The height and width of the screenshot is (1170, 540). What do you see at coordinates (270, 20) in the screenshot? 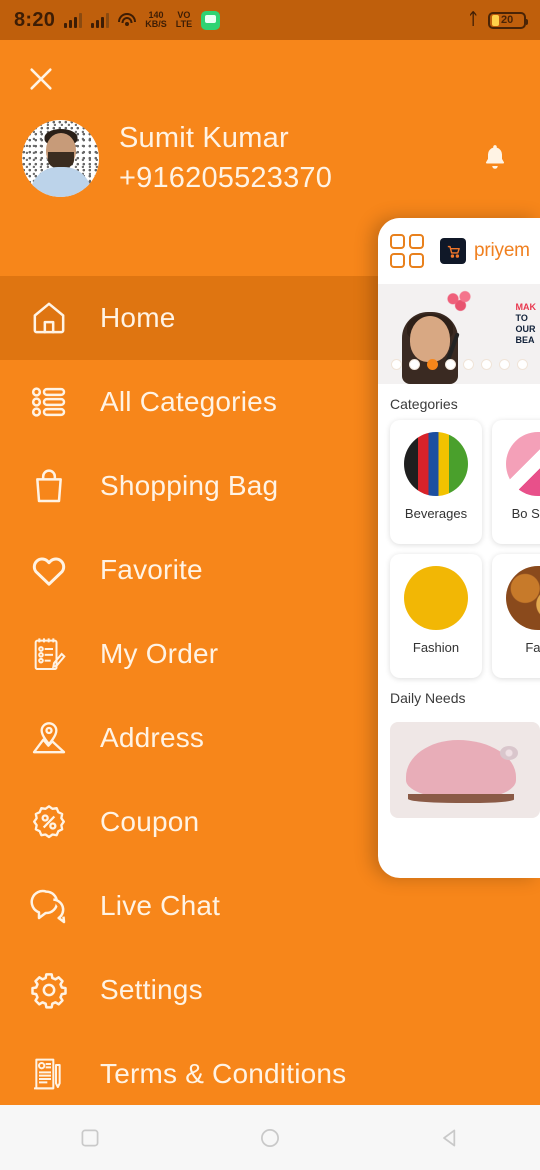
I see `status-bar: 8:20 140 KB/S VO LTE ᛏ 20` at bounding box center [270, 20].